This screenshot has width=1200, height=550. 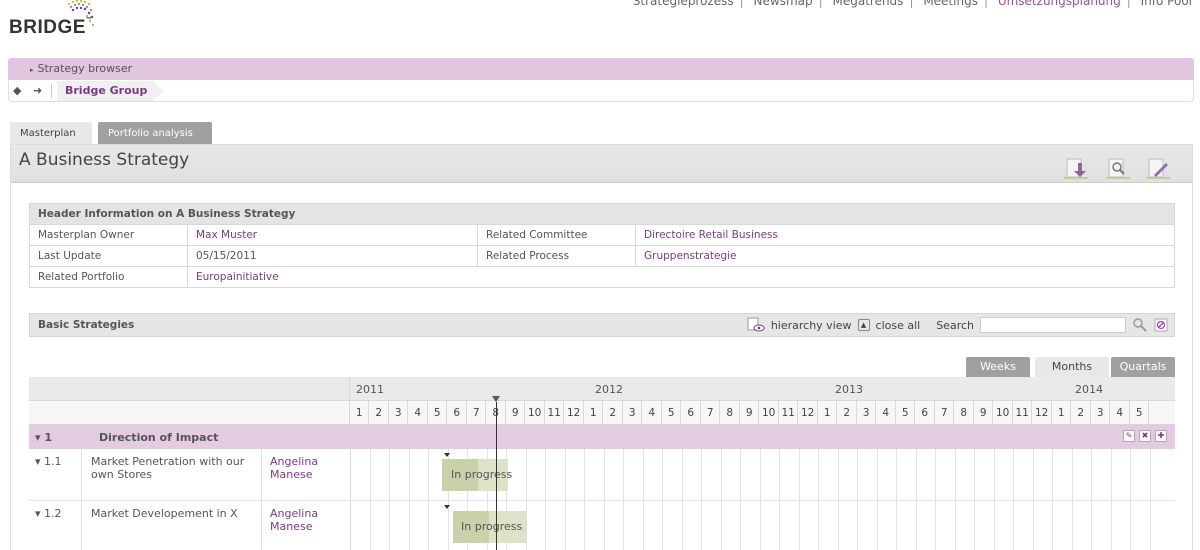 What do you see at coordinates (905, 256) in the screenshot?
I see `related-process-link: Gruppenstrategie` at bounding box center [905, 256].